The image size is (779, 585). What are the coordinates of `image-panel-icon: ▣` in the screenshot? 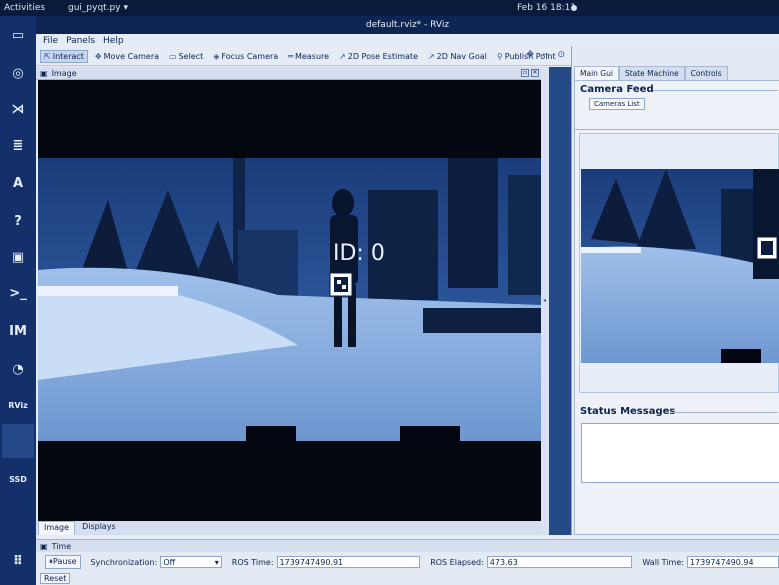 It's located at (44, 73).